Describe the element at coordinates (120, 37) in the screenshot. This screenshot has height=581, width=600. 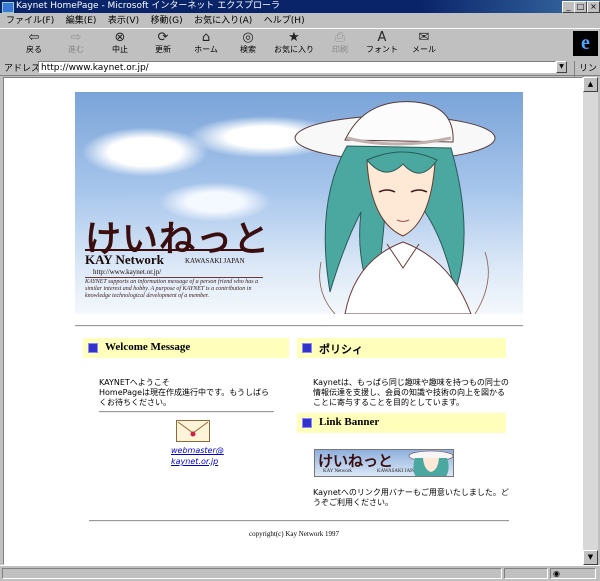
I see `stop-icon: ⊗` at that location.